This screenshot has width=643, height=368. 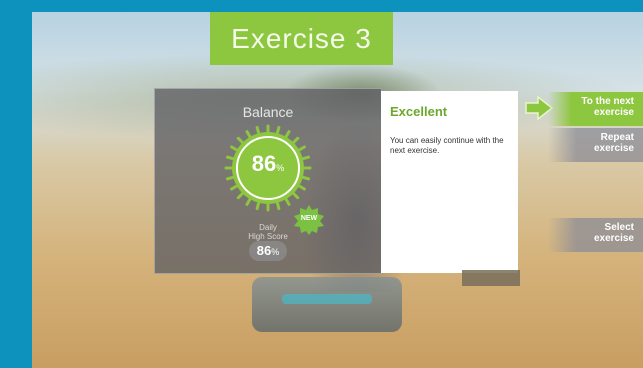 What do you see at coordinates (16, 184) in the screenshot?
I see `frame-left-border` at bounding box center [16, 184].